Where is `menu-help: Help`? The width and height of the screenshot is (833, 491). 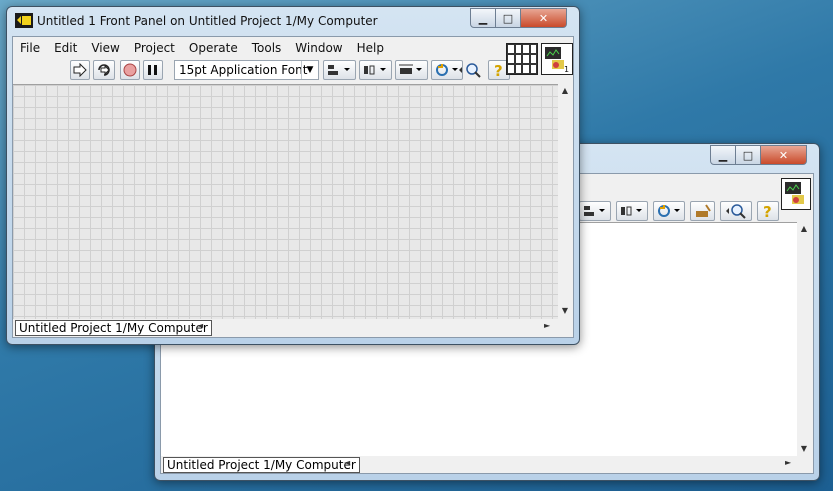
menu-help: Help is located at coordinates (370, 48).